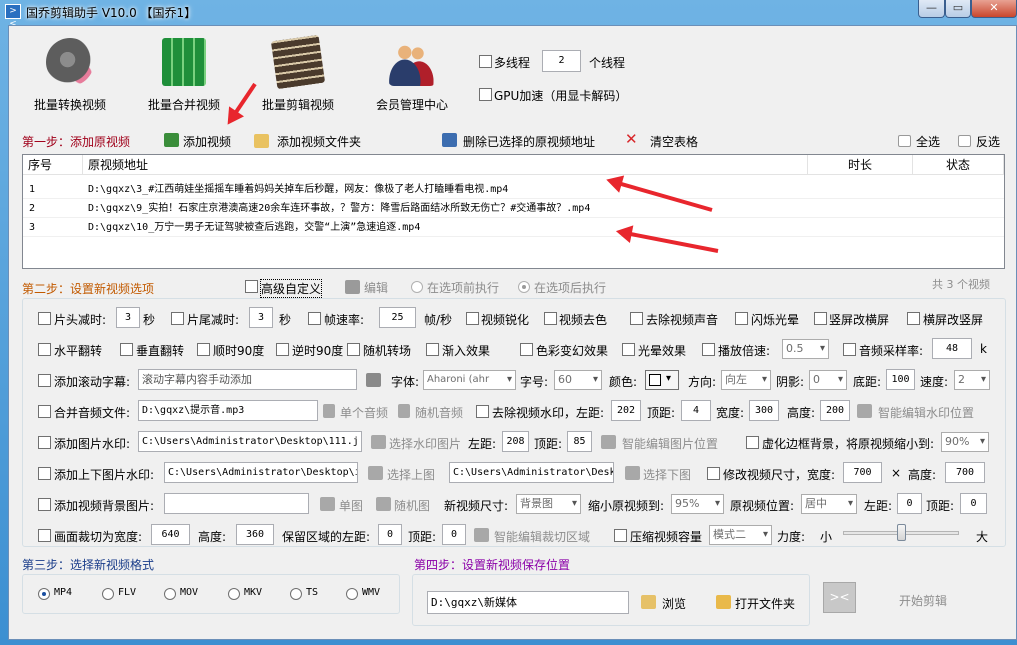 The height and width of the screenshot is (645, 1017). What do you see at coordinates (432, 349) in the screenshot?
I see `fade-in-checkbox` at bounding box center [432, 349].